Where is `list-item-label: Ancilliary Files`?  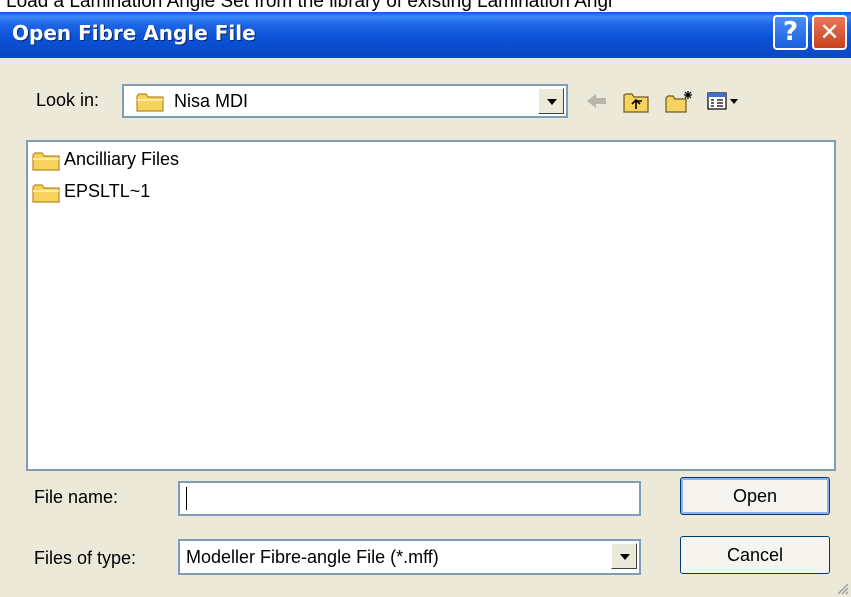
list-item-label: Ancilliary Files is located at coordinates (122, 159).